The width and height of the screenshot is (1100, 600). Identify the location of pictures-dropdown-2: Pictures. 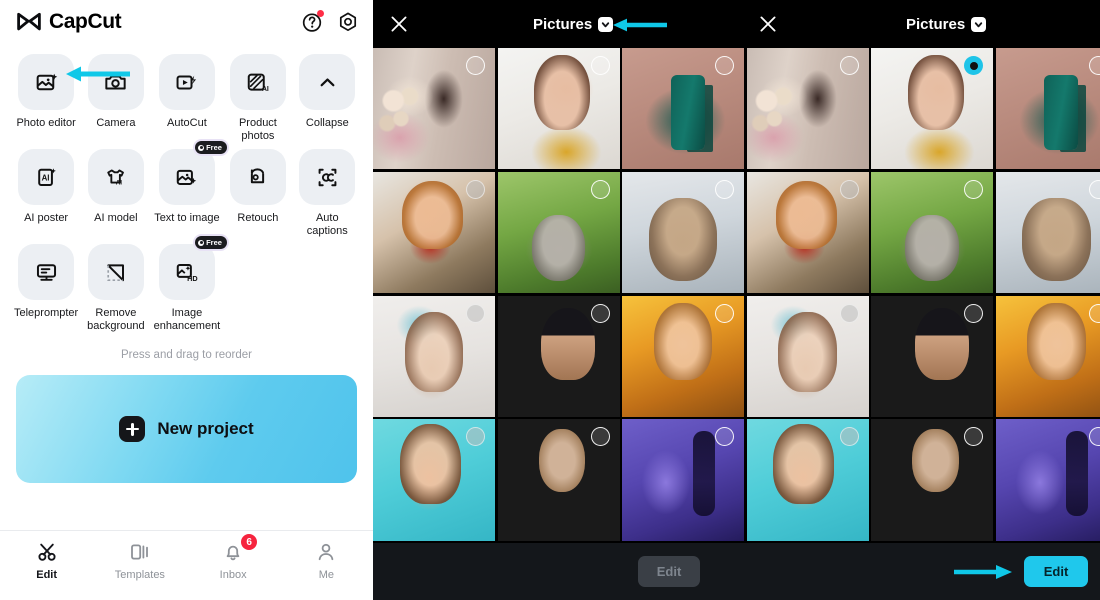
(946, 24).